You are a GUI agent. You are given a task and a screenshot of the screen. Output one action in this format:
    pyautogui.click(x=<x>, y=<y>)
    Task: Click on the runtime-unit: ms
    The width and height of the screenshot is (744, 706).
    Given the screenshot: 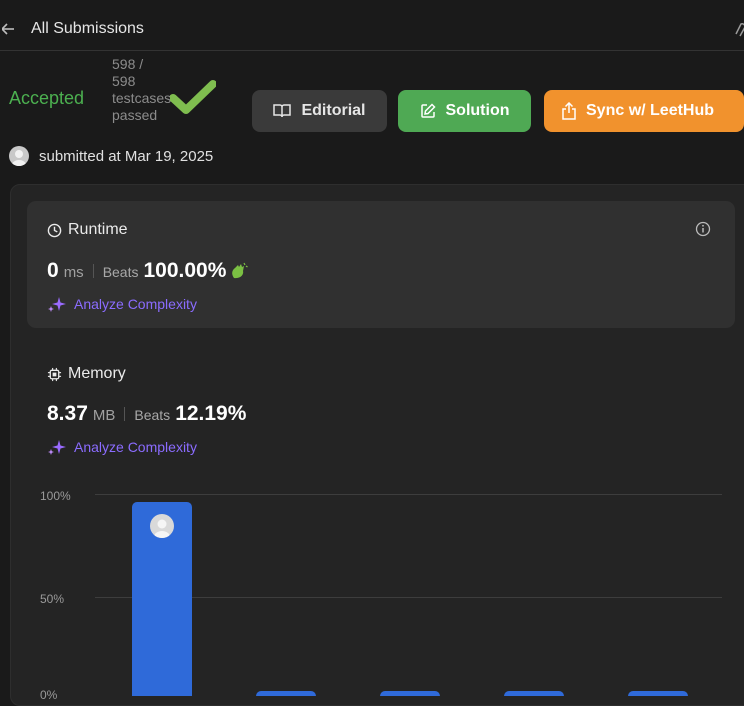 What is the action you would take?
    pyautogui.click(x=73, y=272)
    